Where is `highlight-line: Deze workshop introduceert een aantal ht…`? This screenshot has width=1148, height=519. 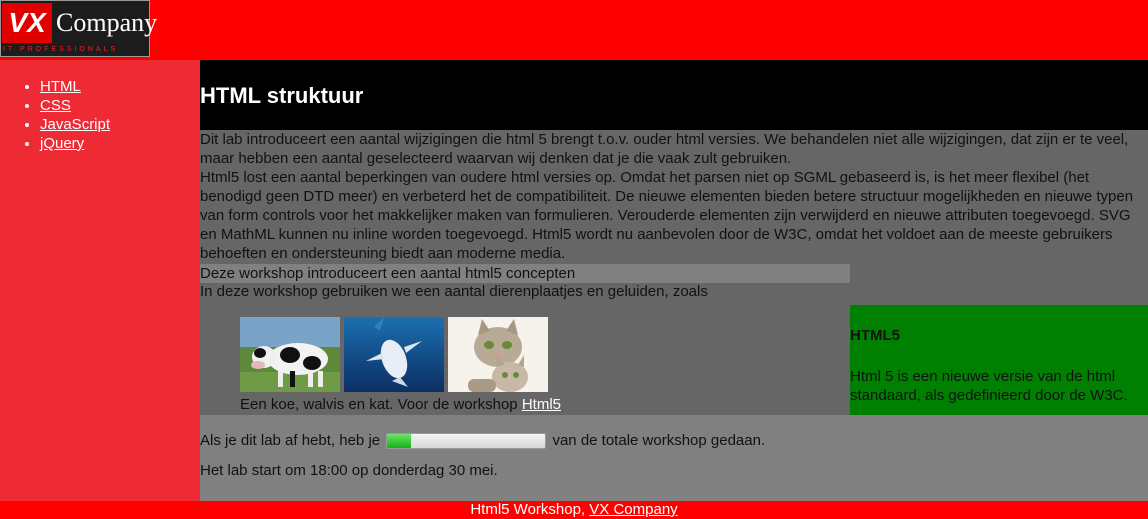
highlight-line: Deze workshop introduceert een aantal ht… is located at coordinates (525, 273).